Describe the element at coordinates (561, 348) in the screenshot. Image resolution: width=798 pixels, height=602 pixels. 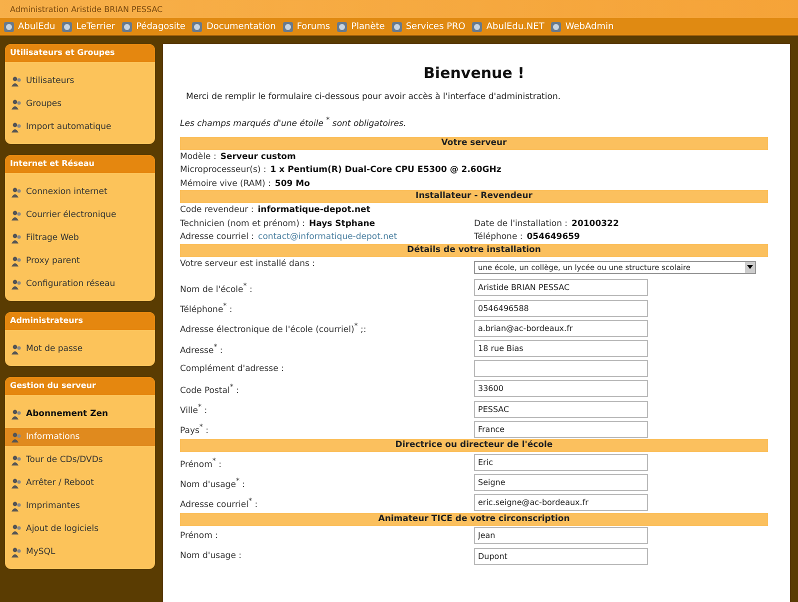
I see `input-field: 18 rue Bias` at that location.